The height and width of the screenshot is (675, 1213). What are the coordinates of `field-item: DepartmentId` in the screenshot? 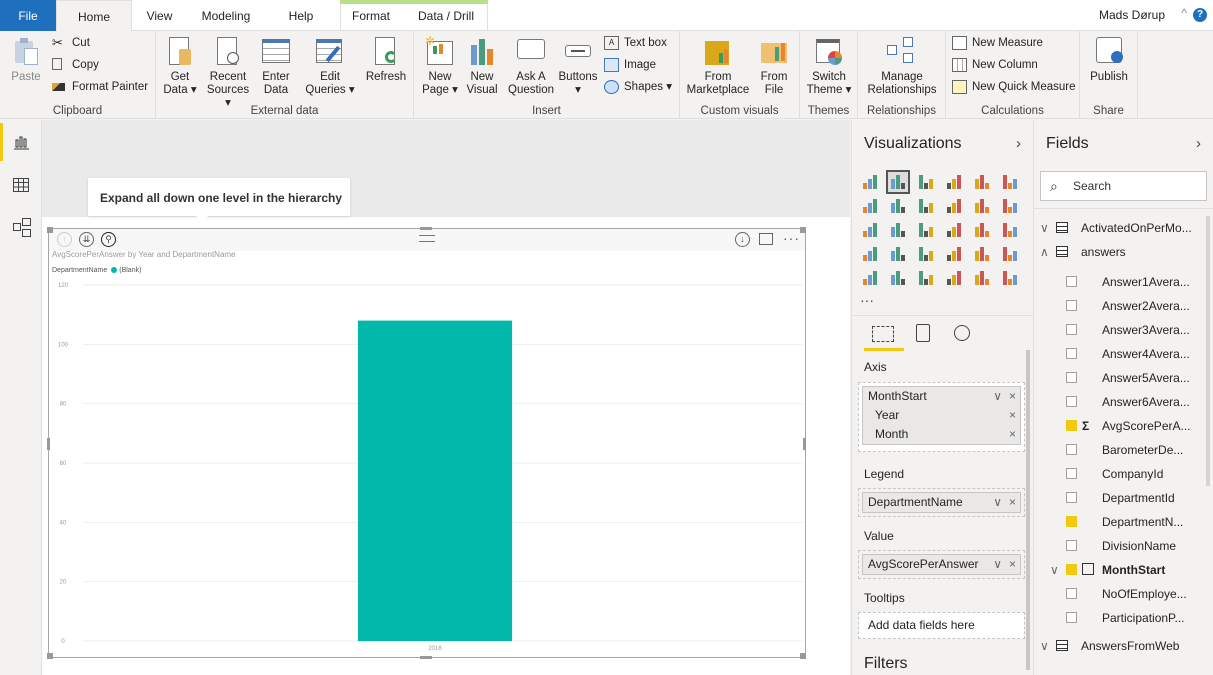 It's located at (1118, 498).